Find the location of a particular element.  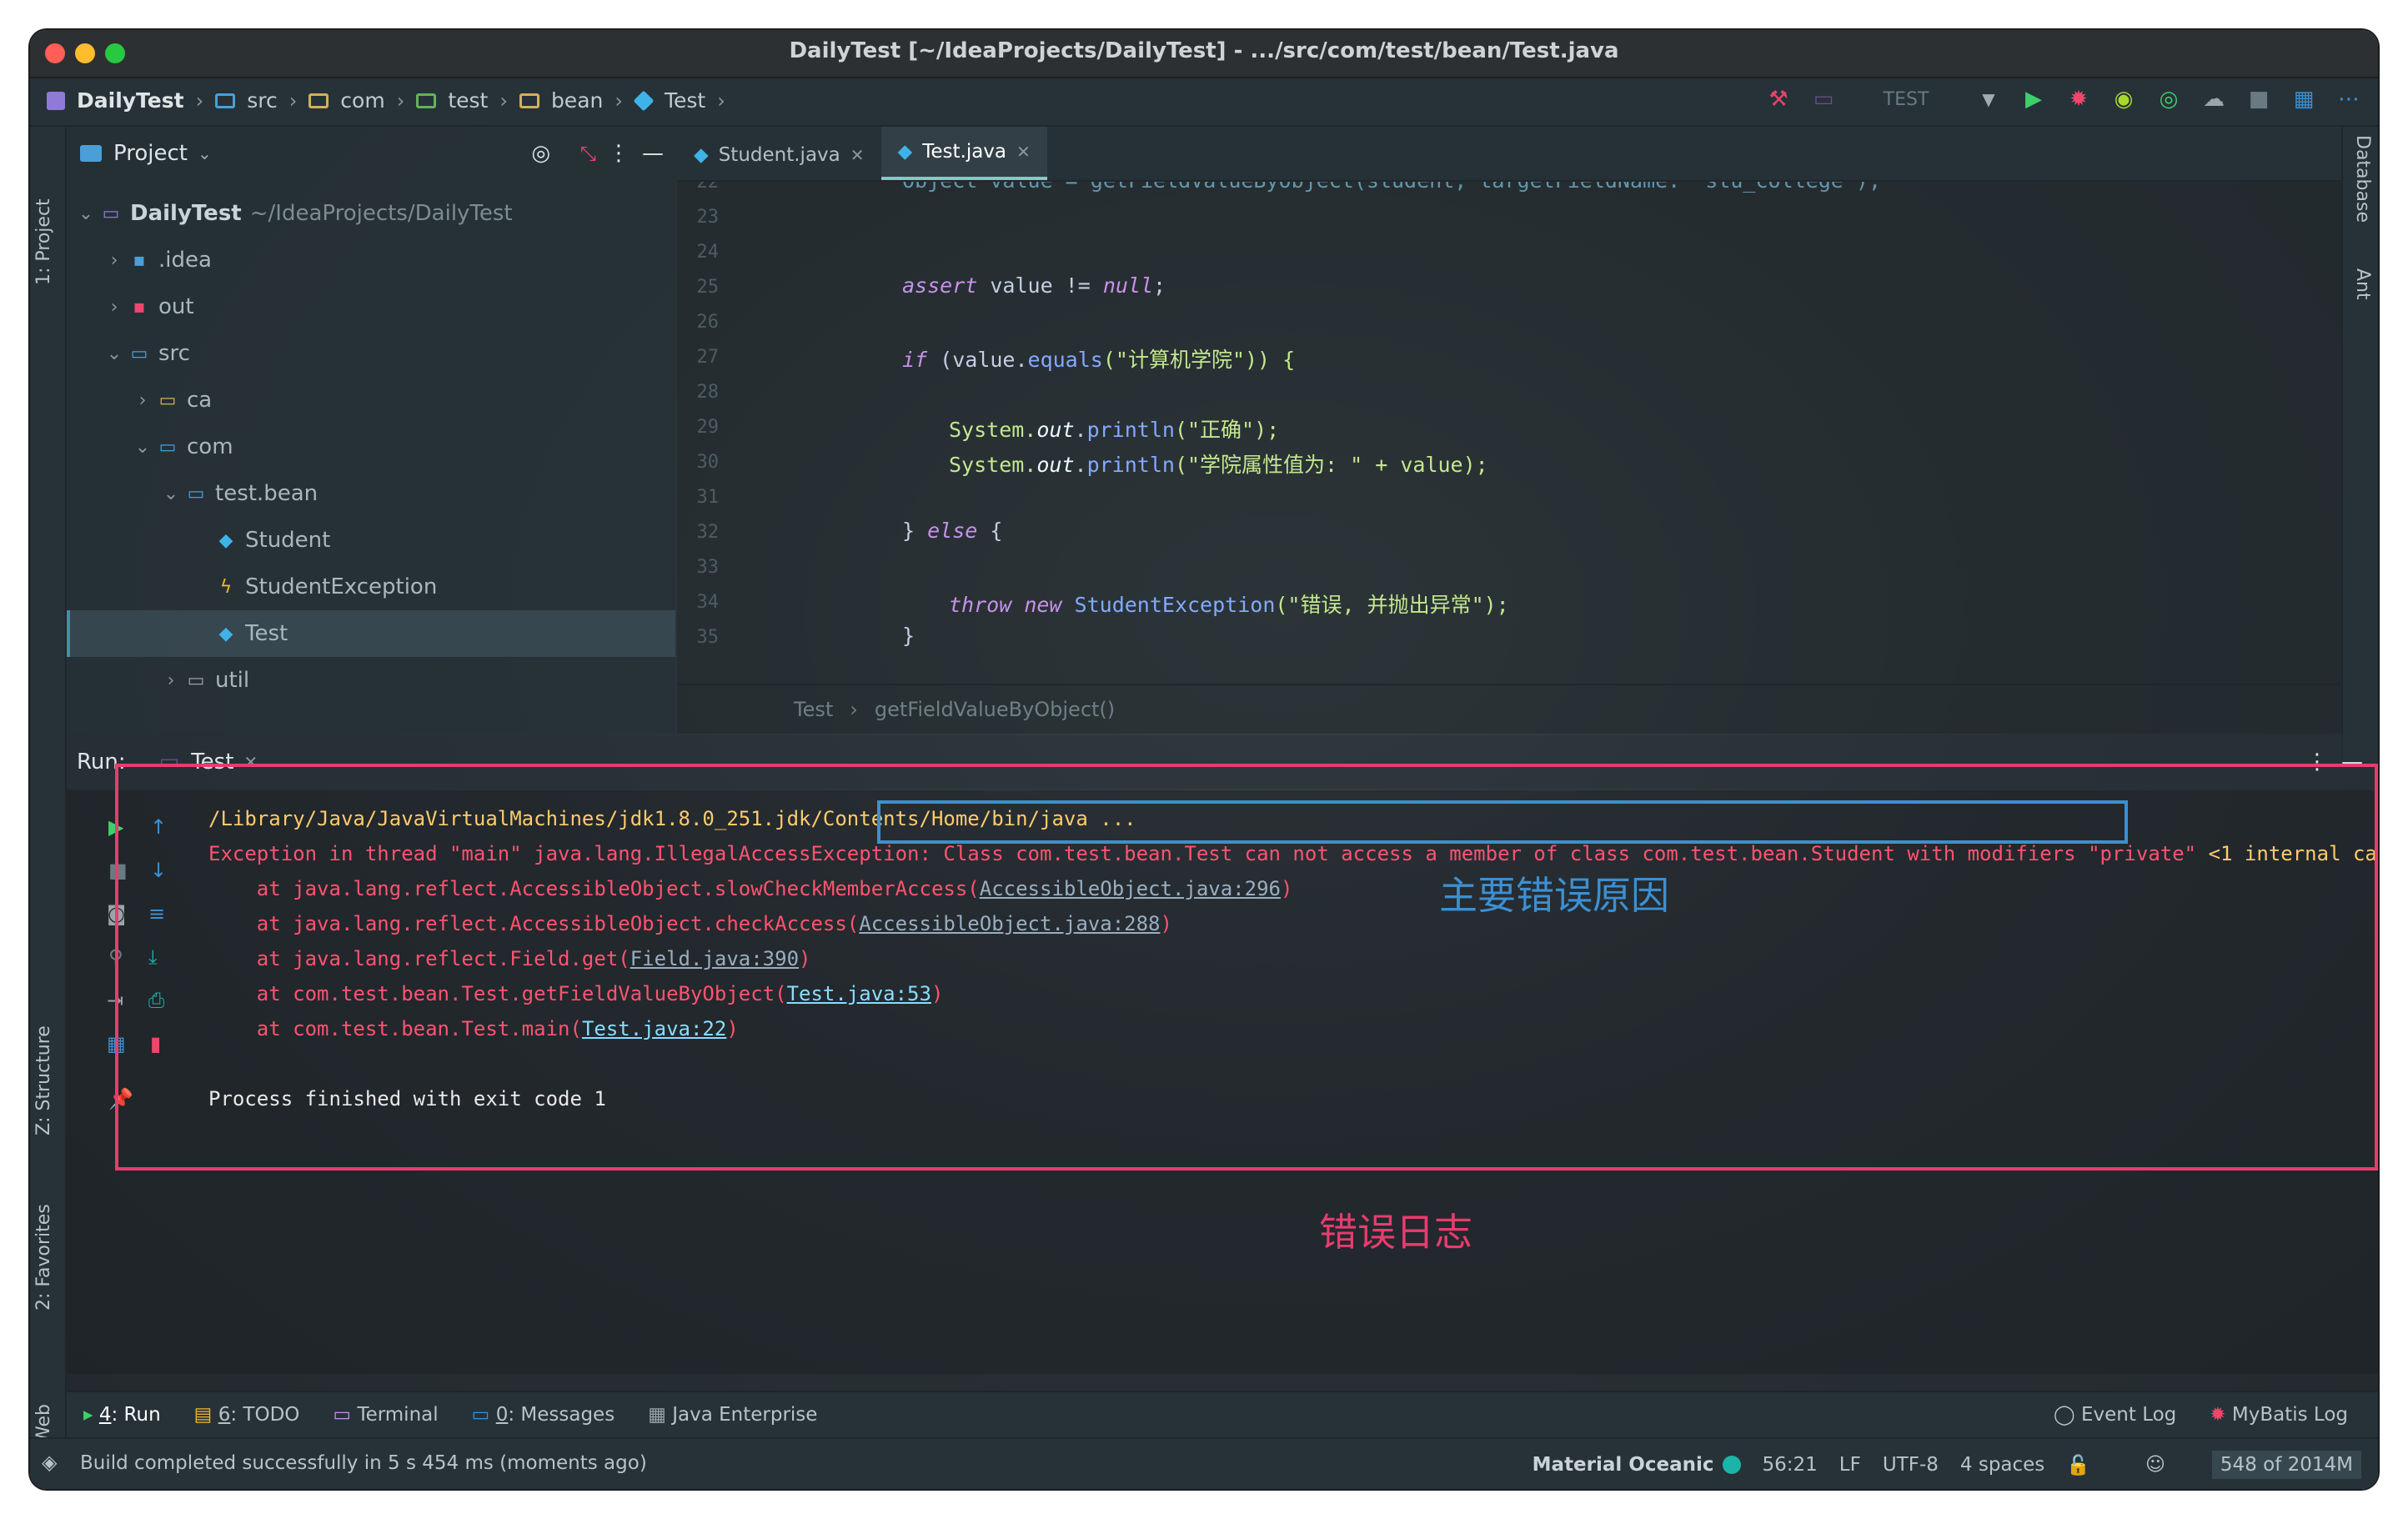

line-number: 30 is located at coordinates (708, 462).